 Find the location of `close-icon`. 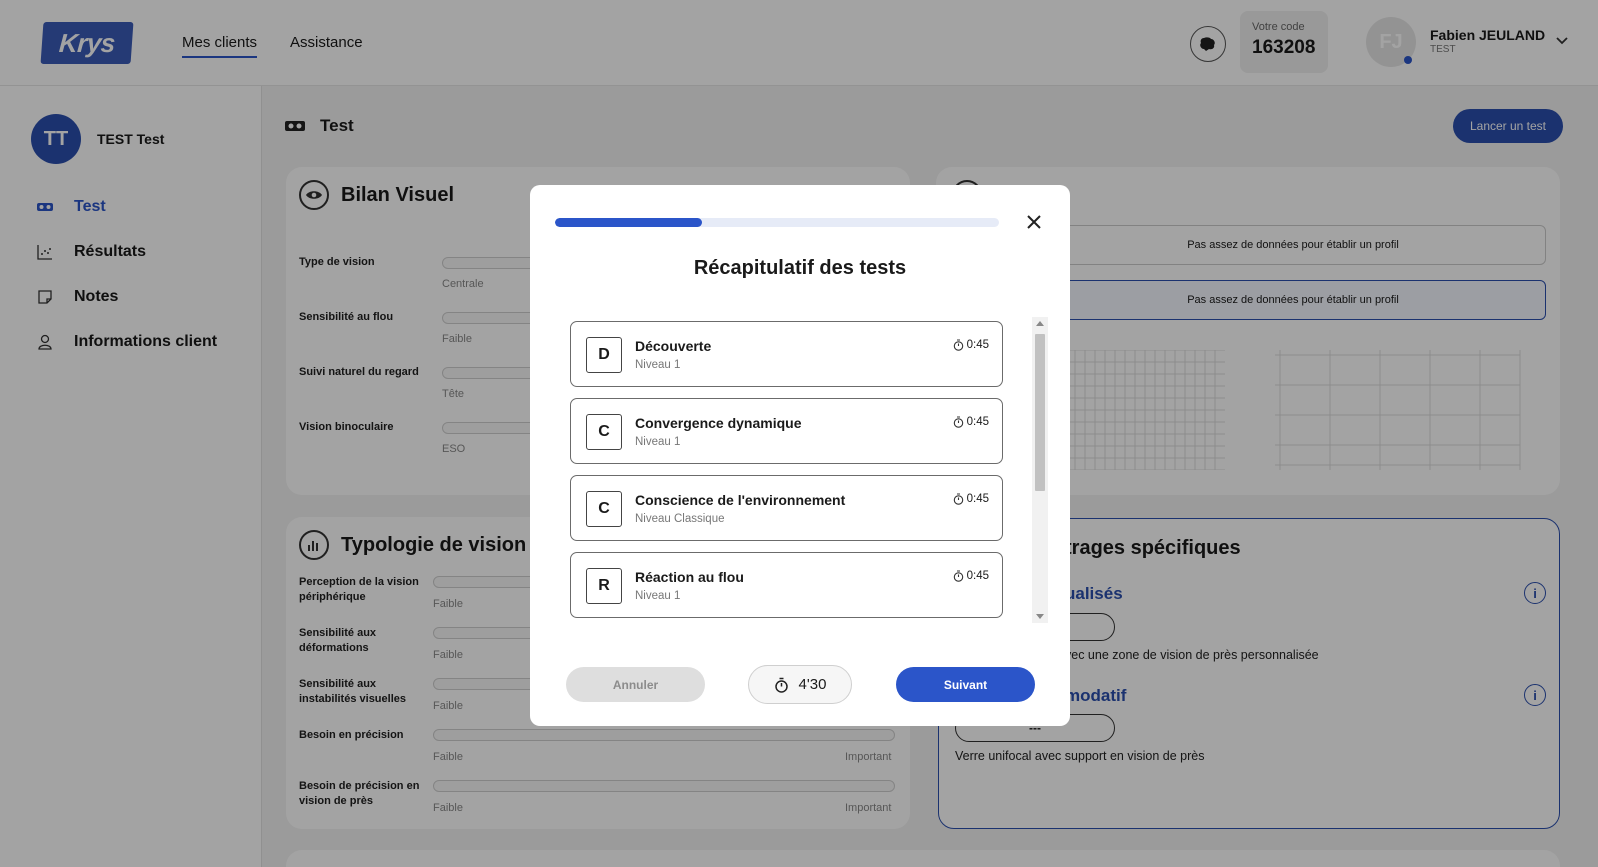

close-icon is located at coordinates (1034, 222).